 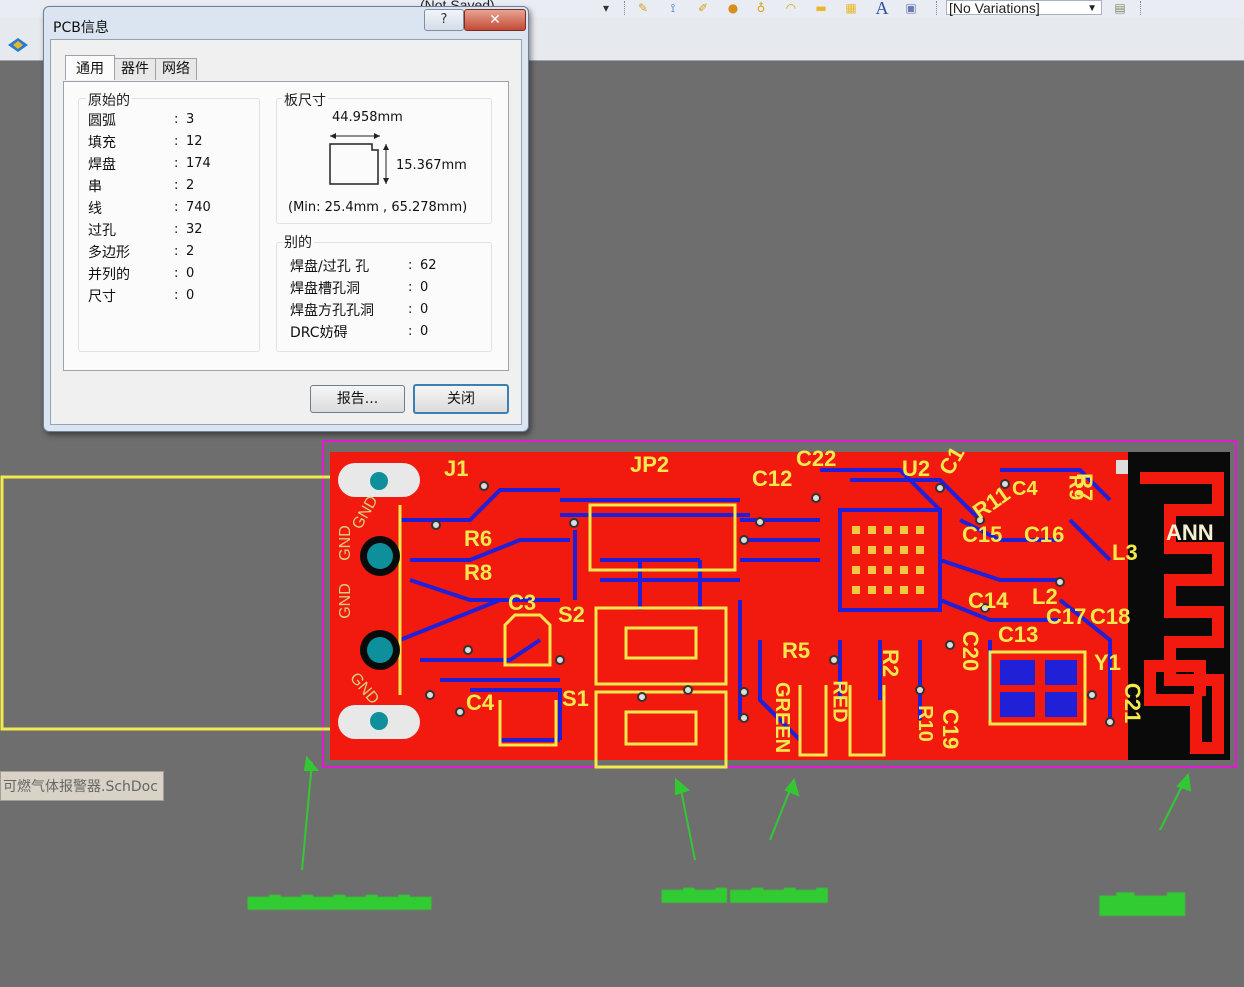 I want to click on designator-label: C20, so click(x=971, y=651).